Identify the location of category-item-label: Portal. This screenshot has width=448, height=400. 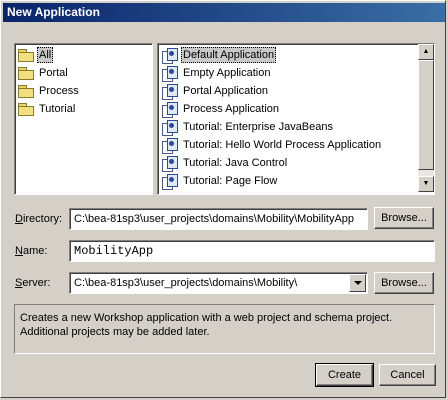
(53, 73).